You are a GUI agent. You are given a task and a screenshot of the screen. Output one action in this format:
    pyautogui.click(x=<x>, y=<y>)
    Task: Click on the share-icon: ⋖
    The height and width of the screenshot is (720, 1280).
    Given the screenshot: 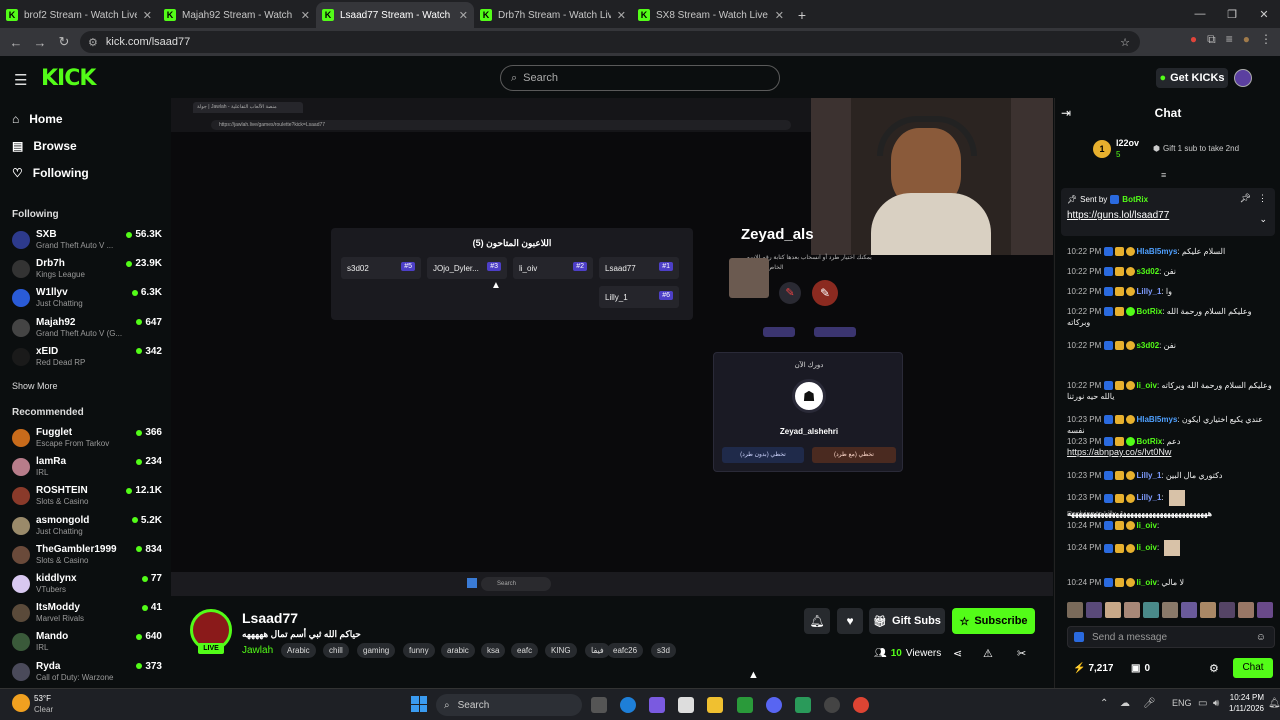 What is the action you would take?
    pyautogui.click(x=957, y=653)
    